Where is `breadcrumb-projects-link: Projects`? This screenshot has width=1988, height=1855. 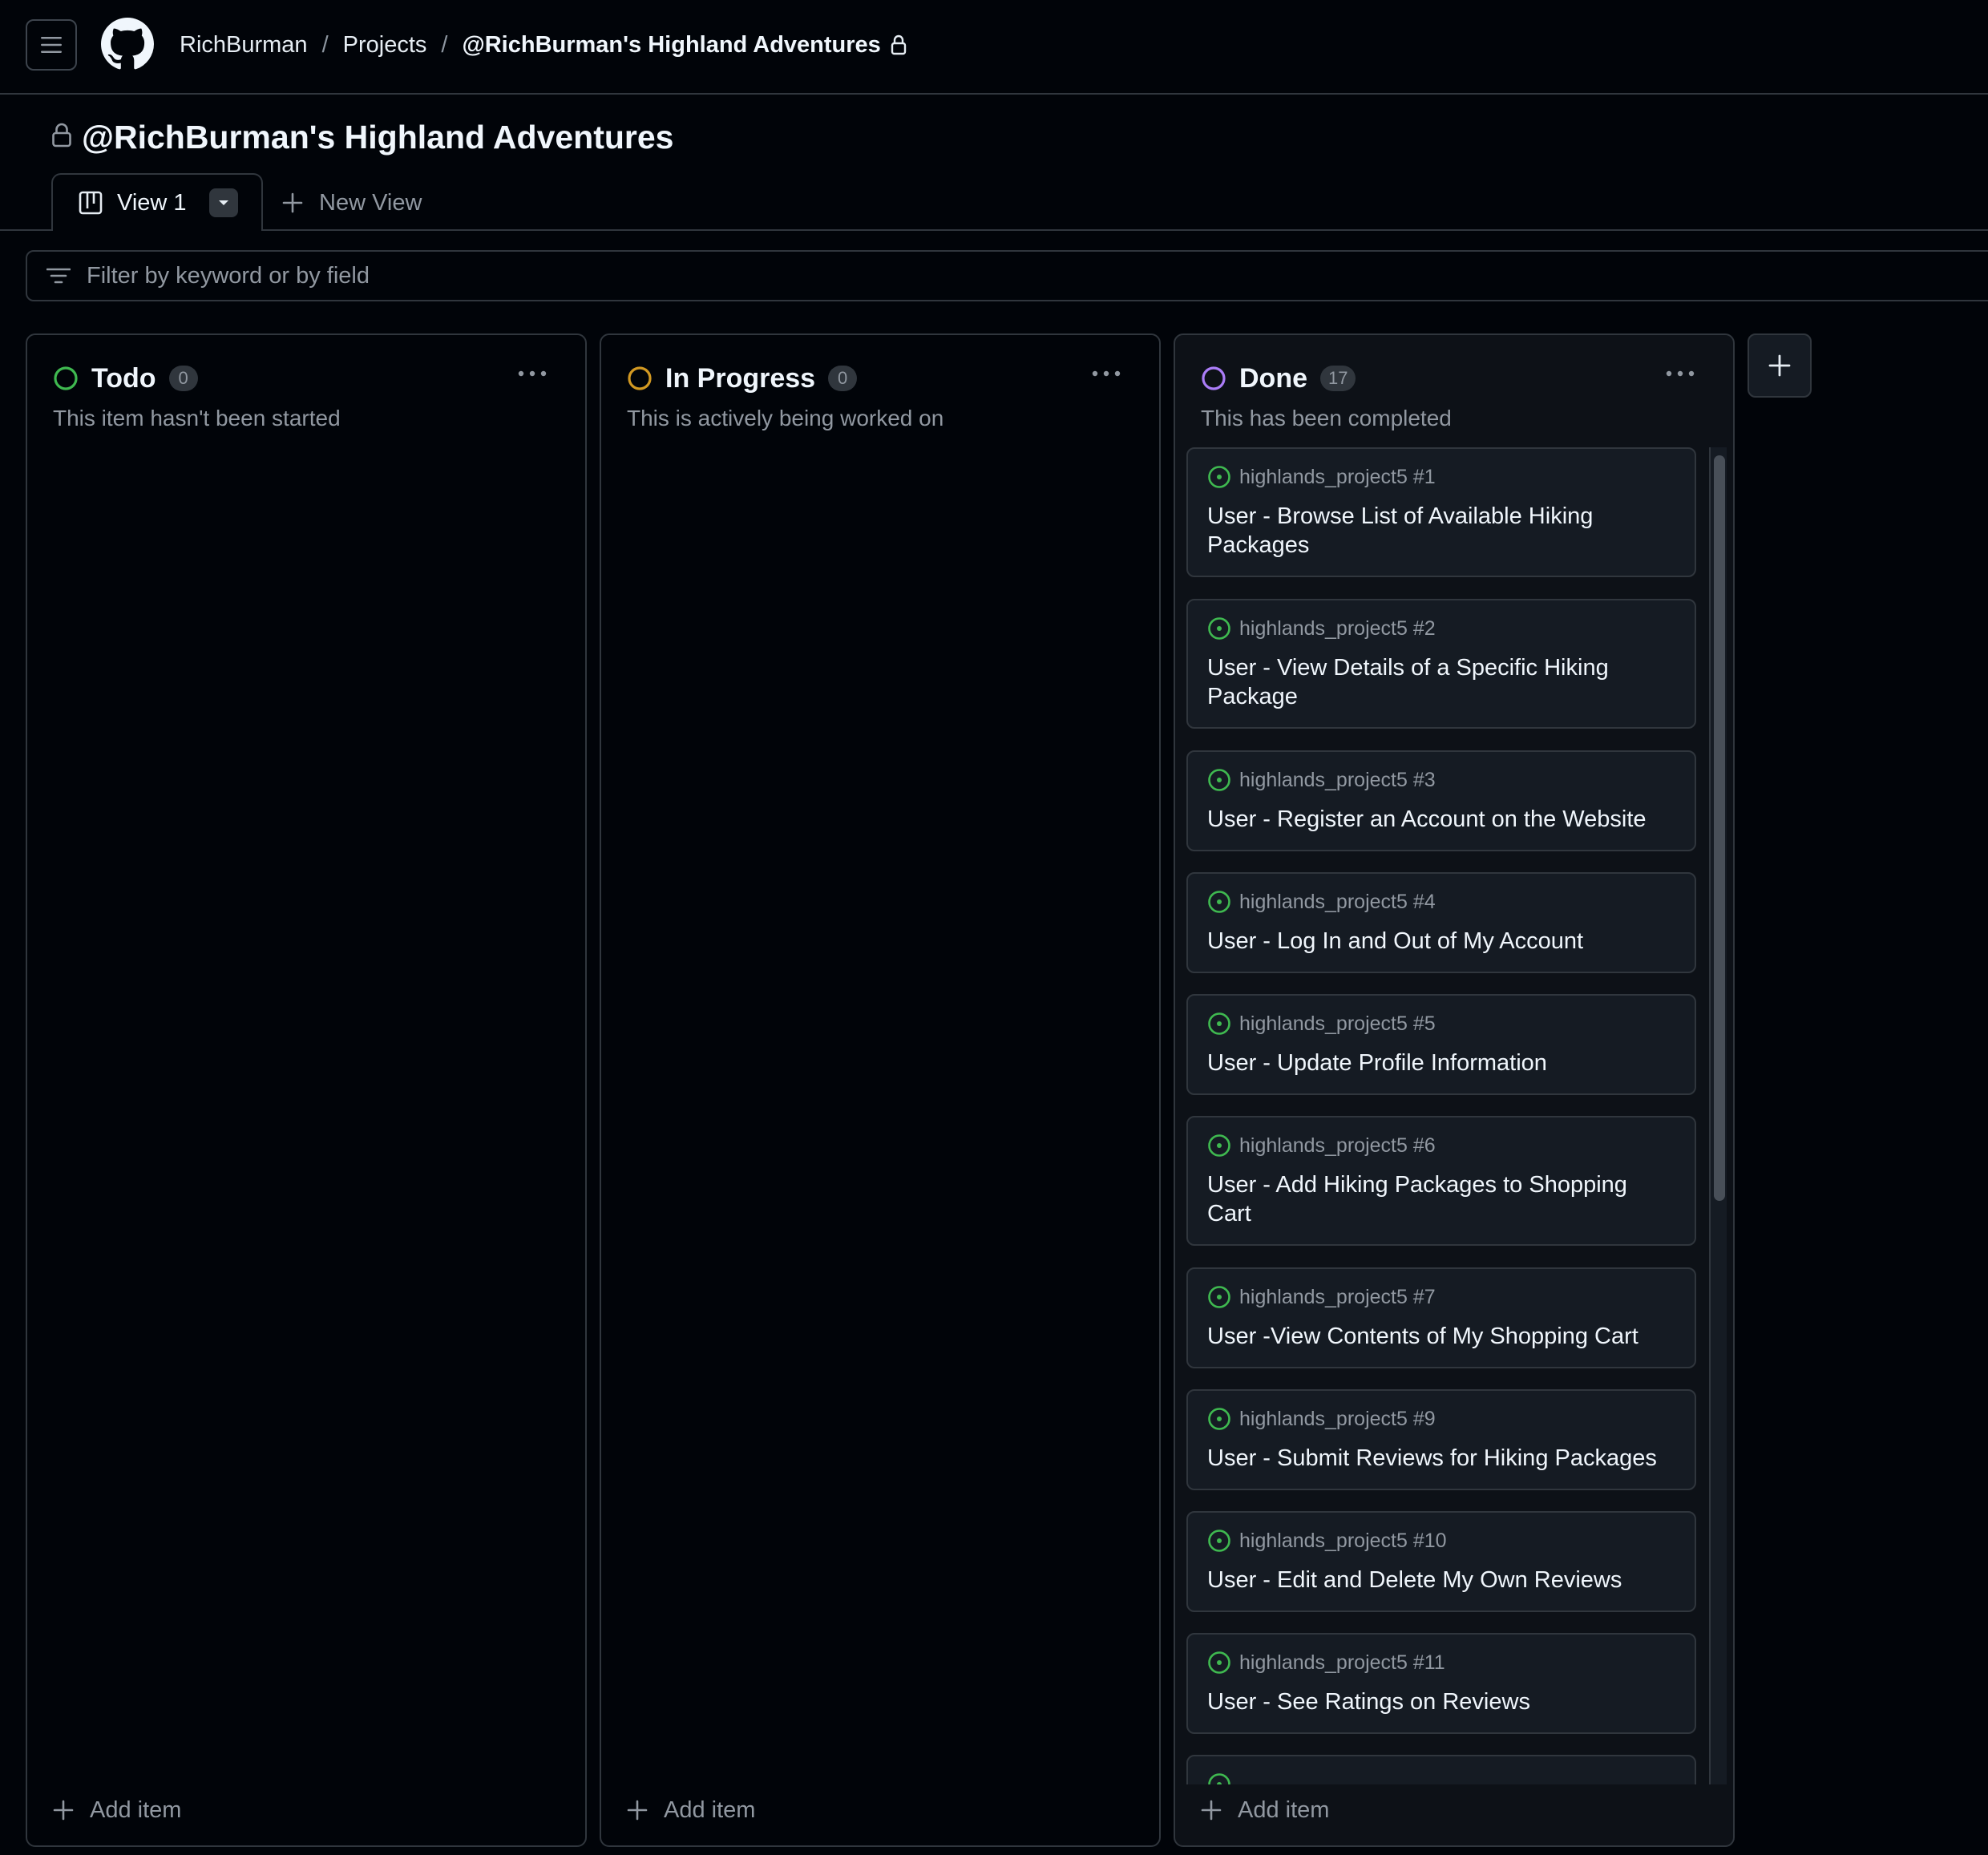
breadcrumb-projects-link: Projects is located at coordinates (385, 45).